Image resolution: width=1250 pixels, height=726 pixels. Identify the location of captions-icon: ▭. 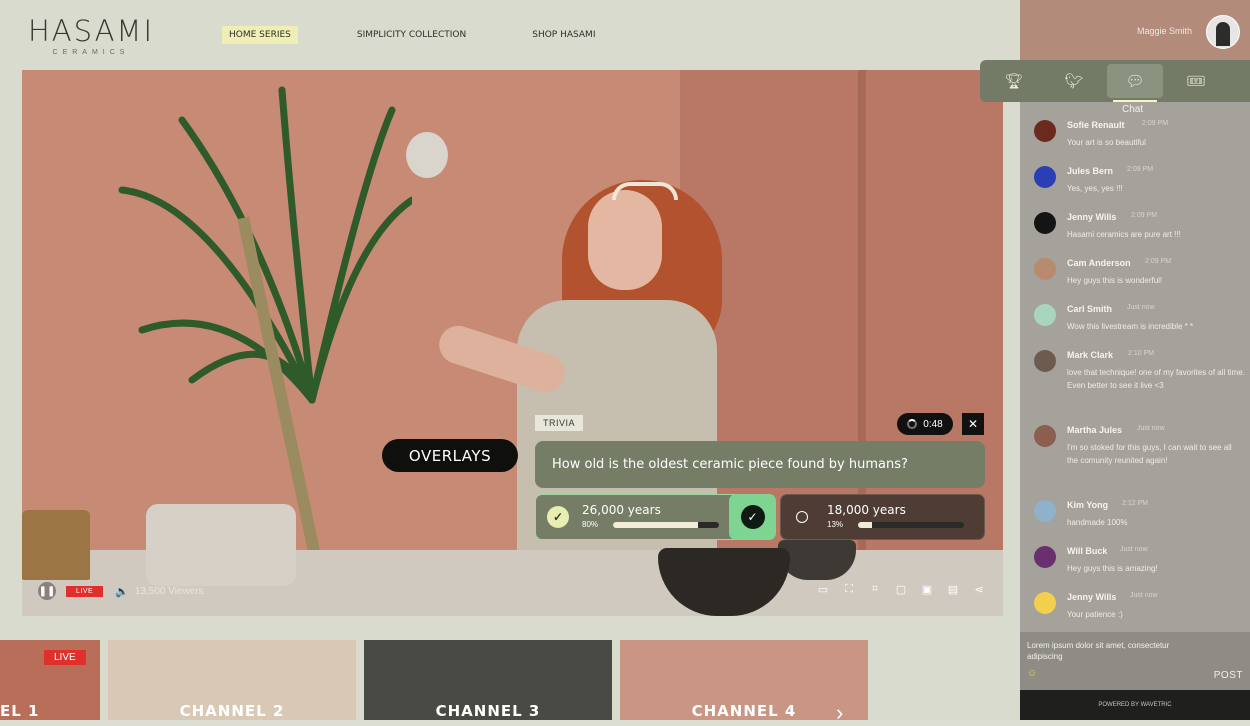
(823, 589).